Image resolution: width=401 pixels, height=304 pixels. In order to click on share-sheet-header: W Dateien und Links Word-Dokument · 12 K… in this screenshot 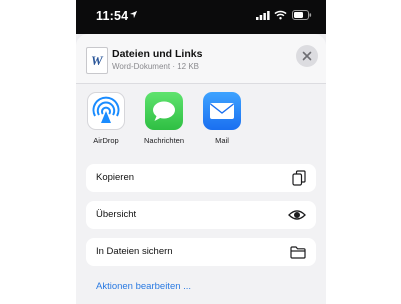, I will do `click(201, 59)`.